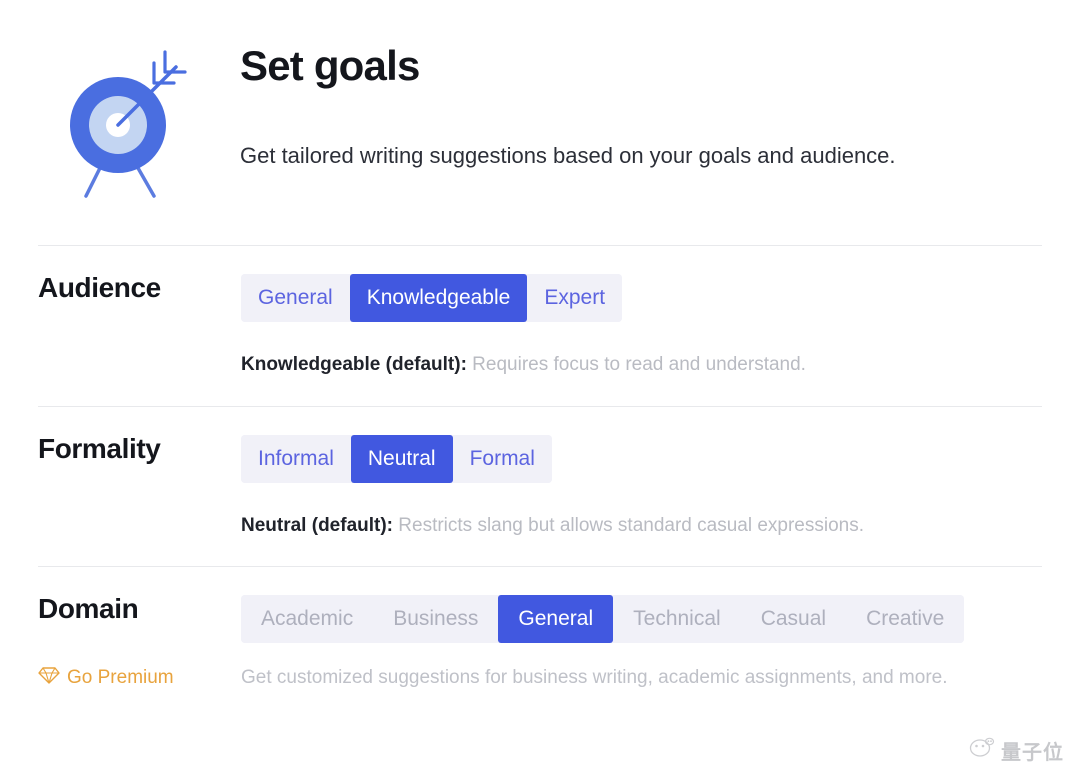 The height and width of the screenshot is (779, 1080). Describe the element at coordinates (296, 458) in the screenshot. I see `formality-option-informal: Informal` at that location.